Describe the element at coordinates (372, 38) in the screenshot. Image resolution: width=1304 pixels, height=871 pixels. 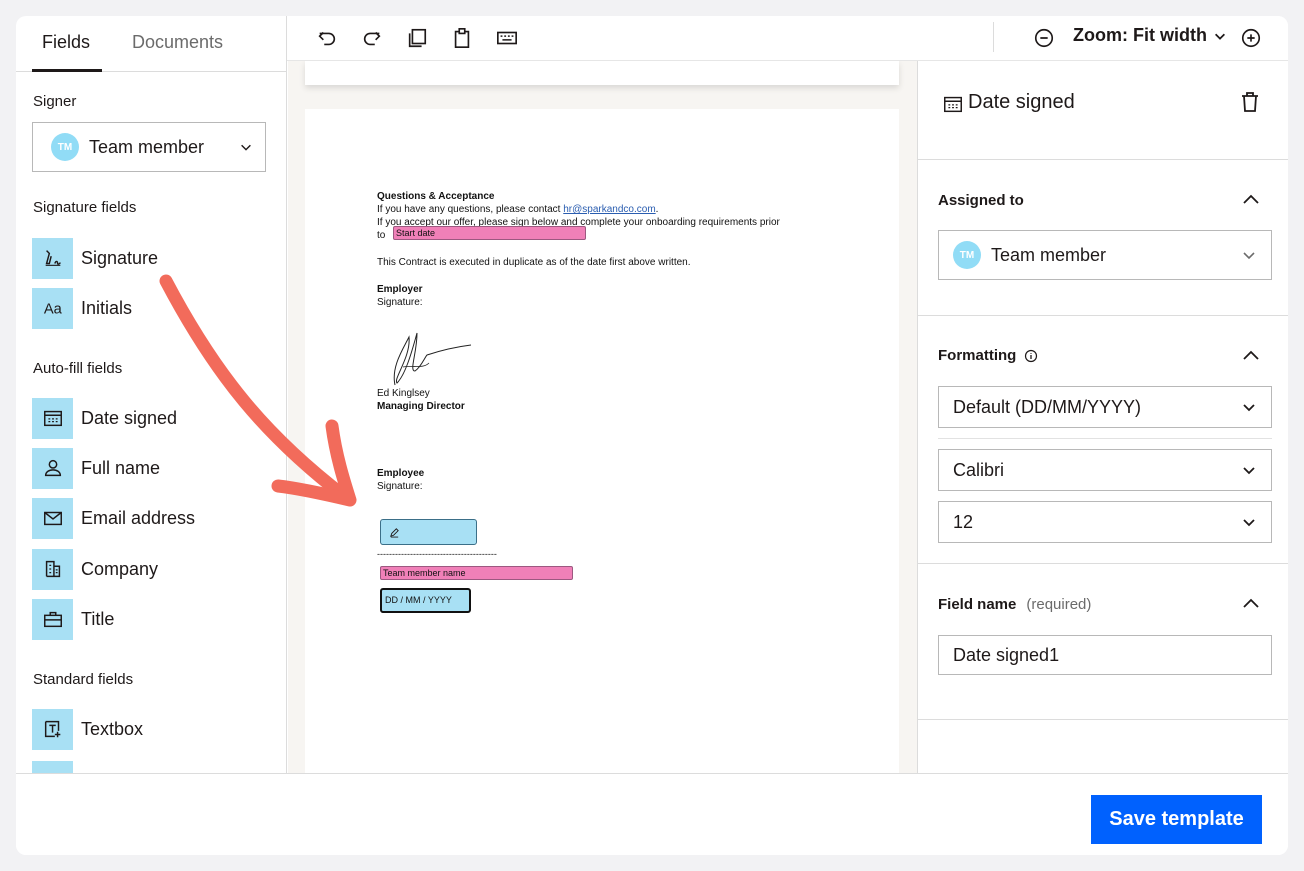
I see `redo-button` at that location.